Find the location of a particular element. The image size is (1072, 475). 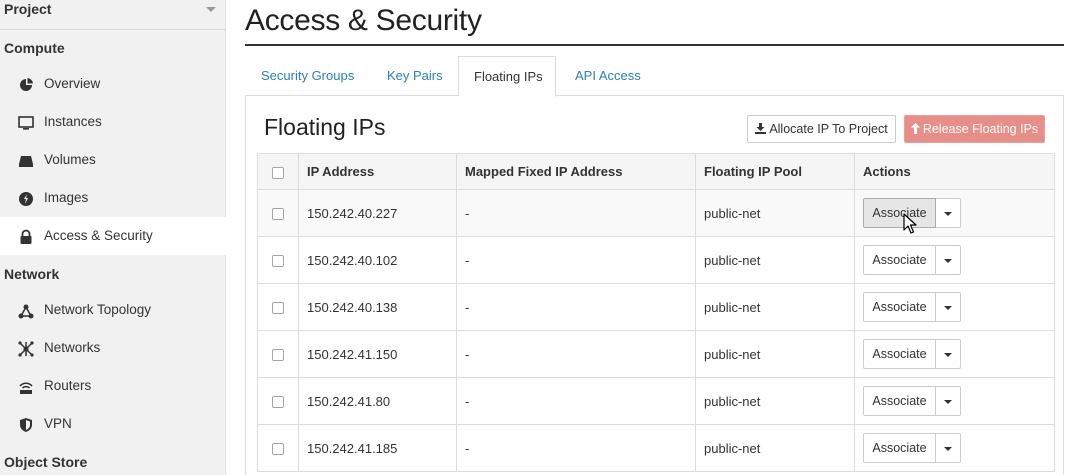

sidebar-item-instances: Instances is located at coordinates (113, 122).